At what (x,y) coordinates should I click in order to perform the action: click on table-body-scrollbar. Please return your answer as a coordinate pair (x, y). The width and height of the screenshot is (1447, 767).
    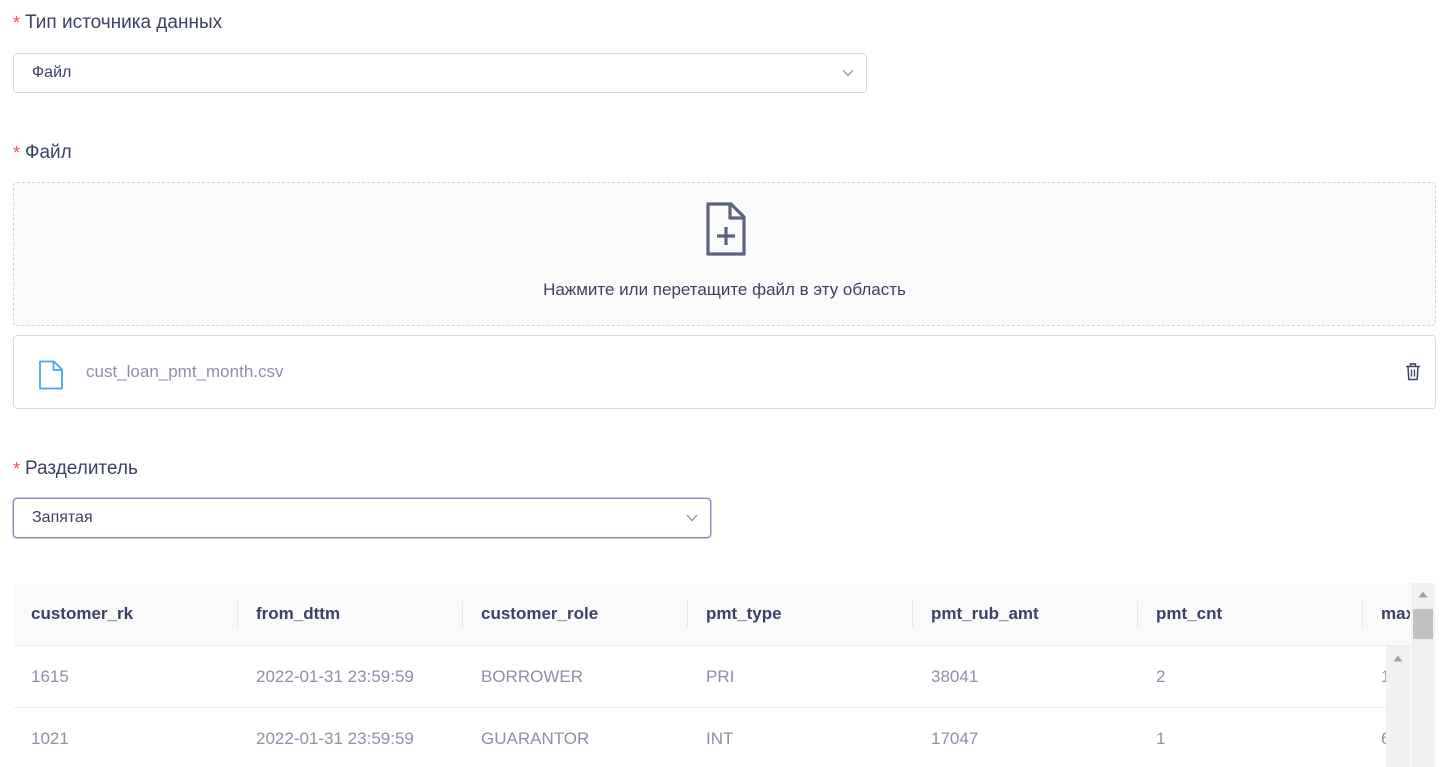
    Looking at the image, I should click on (1398, 706).